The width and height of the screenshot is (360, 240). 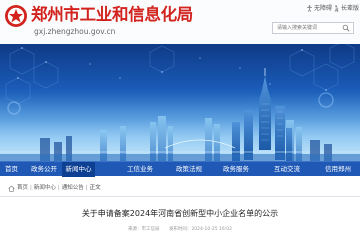 I want to click on article-source: 来源：市工信局, so click(x=144, y=229).